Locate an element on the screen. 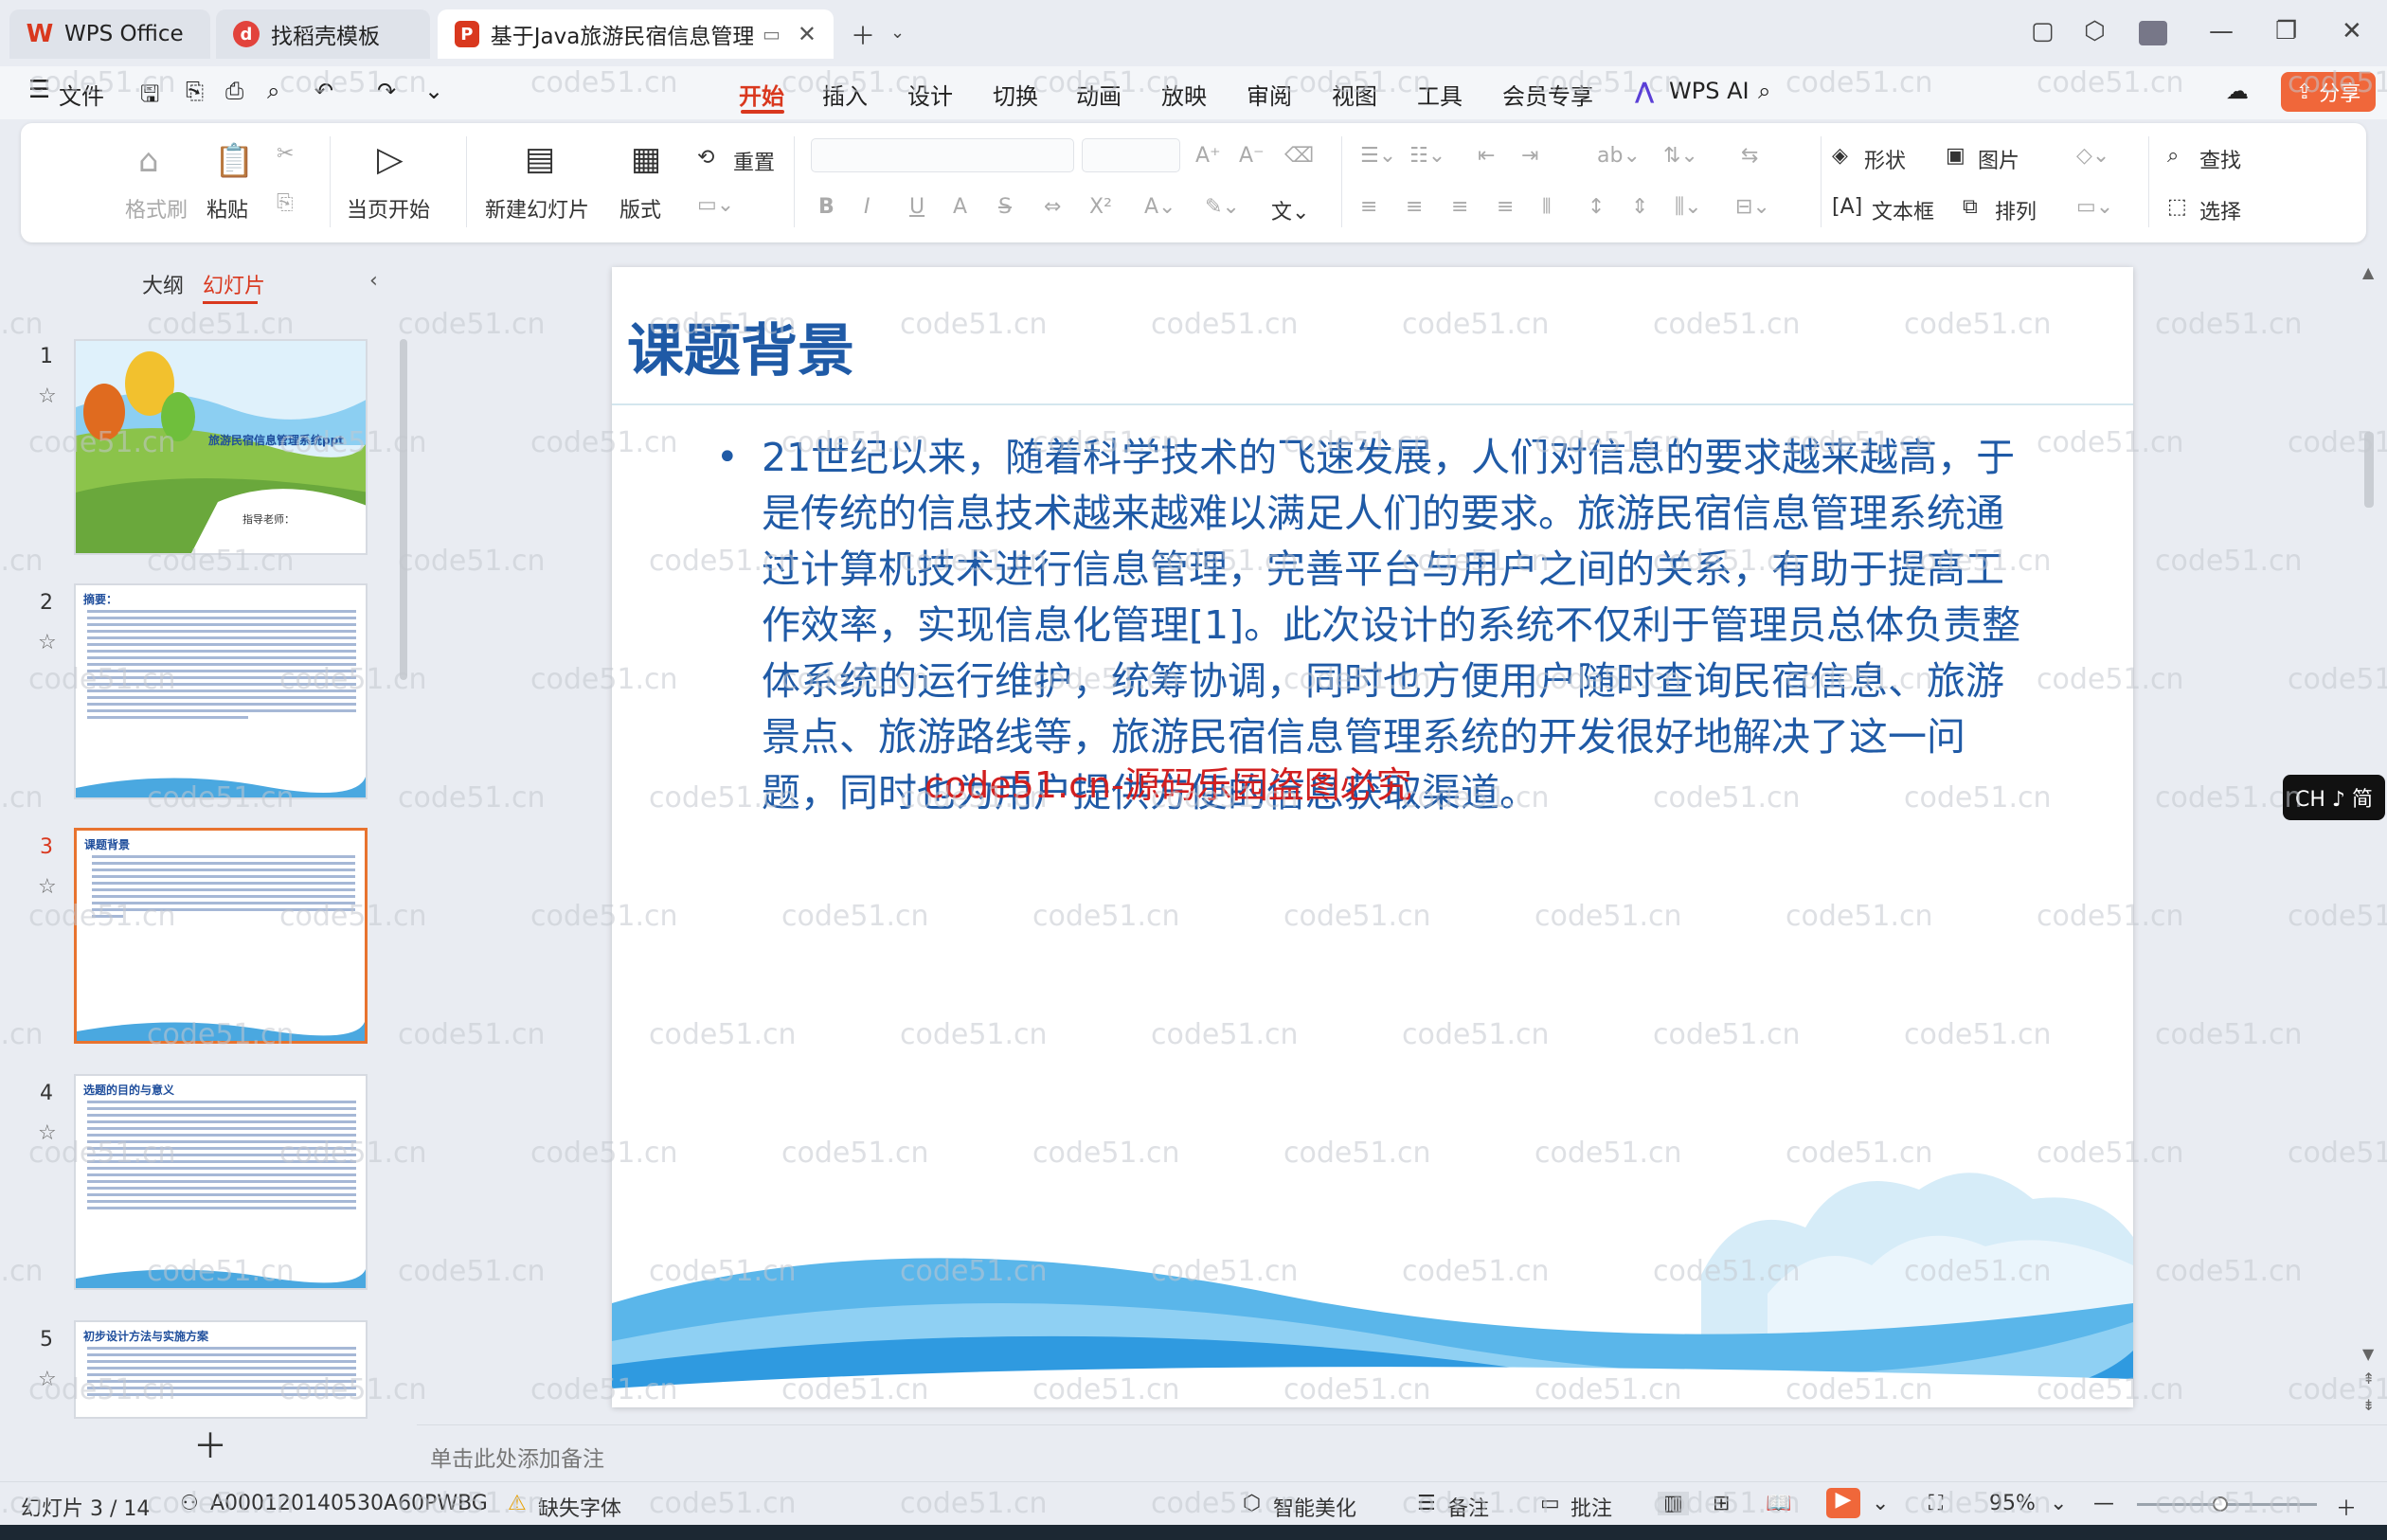 This screenshot has width=2387, height=1540. slide-title: 课题背景 is located at coordinates (740, 346).